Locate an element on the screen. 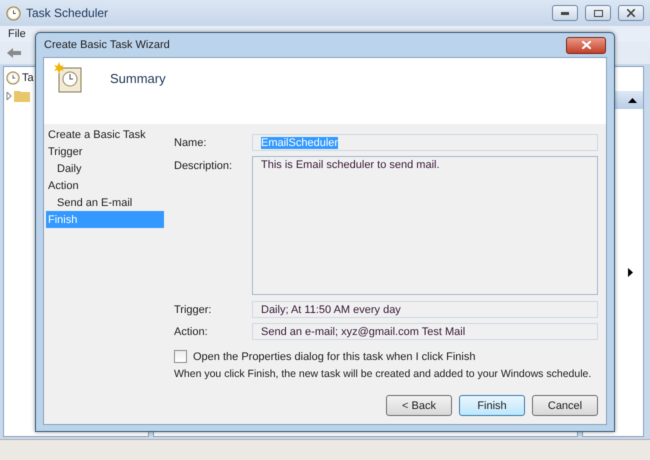 This screenshot has width=650, height=460. wizard-step: Trigger is located at coordinates (105, 151).